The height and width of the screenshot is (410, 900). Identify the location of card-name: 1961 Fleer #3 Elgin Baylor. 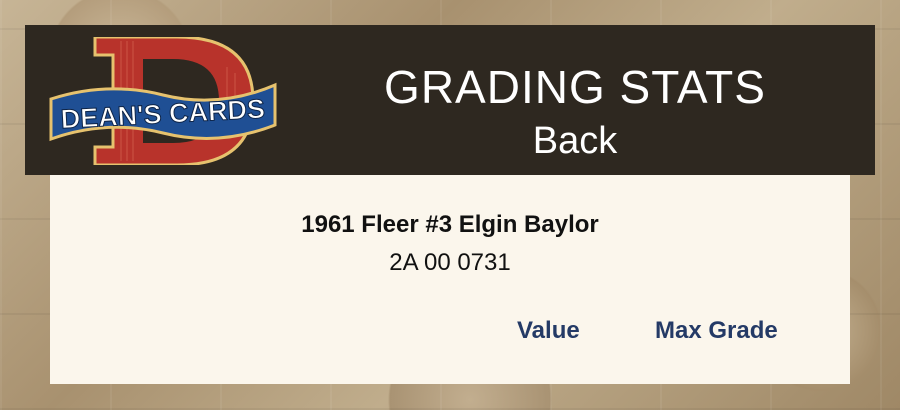
(450, 224).